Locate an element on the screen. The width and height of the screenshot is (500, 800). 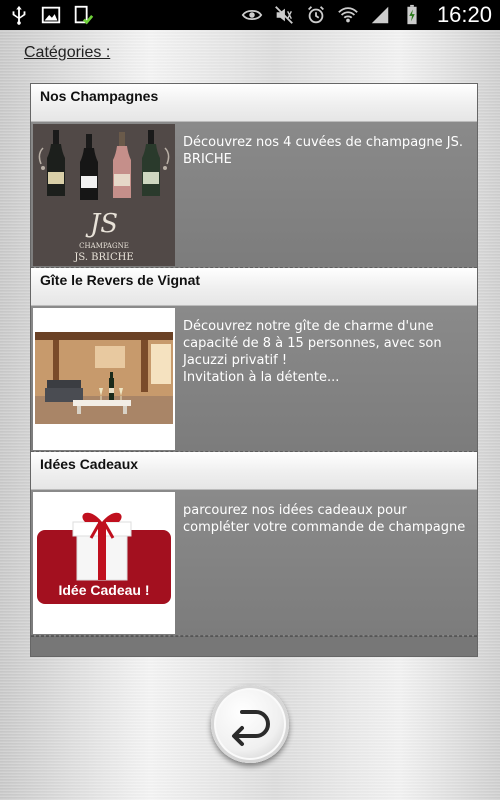
alarm-icon is located at coordinates (316, 15).